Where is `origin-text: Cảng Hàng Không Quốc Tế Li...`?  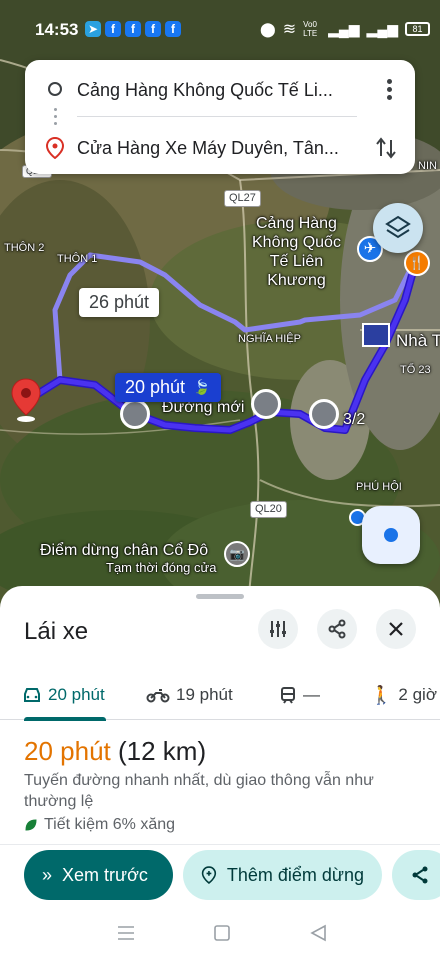 origin-text: Cảng Hàng Không Quốc Tế Li... is located at coordinates (217, 90).